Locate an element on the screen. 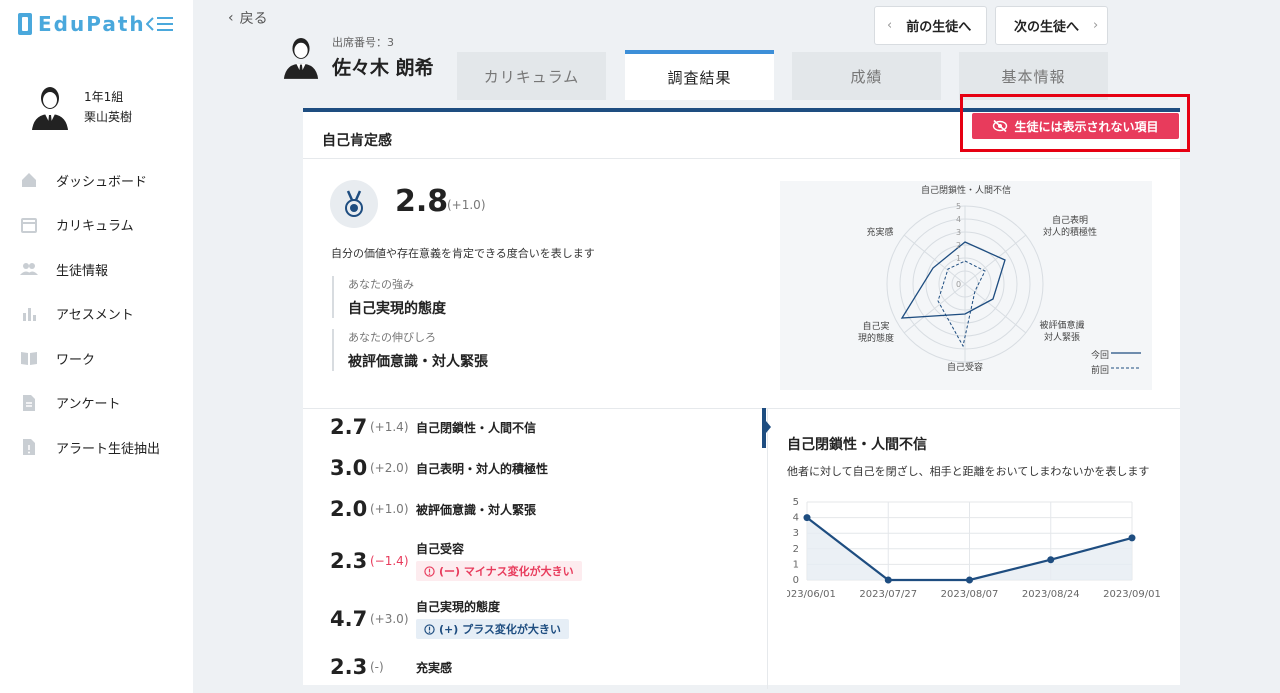 This screenshot has width=1280, height=693. radar-label-lower-right-1: 被評価意識 is located at coordinates (1062, 326).